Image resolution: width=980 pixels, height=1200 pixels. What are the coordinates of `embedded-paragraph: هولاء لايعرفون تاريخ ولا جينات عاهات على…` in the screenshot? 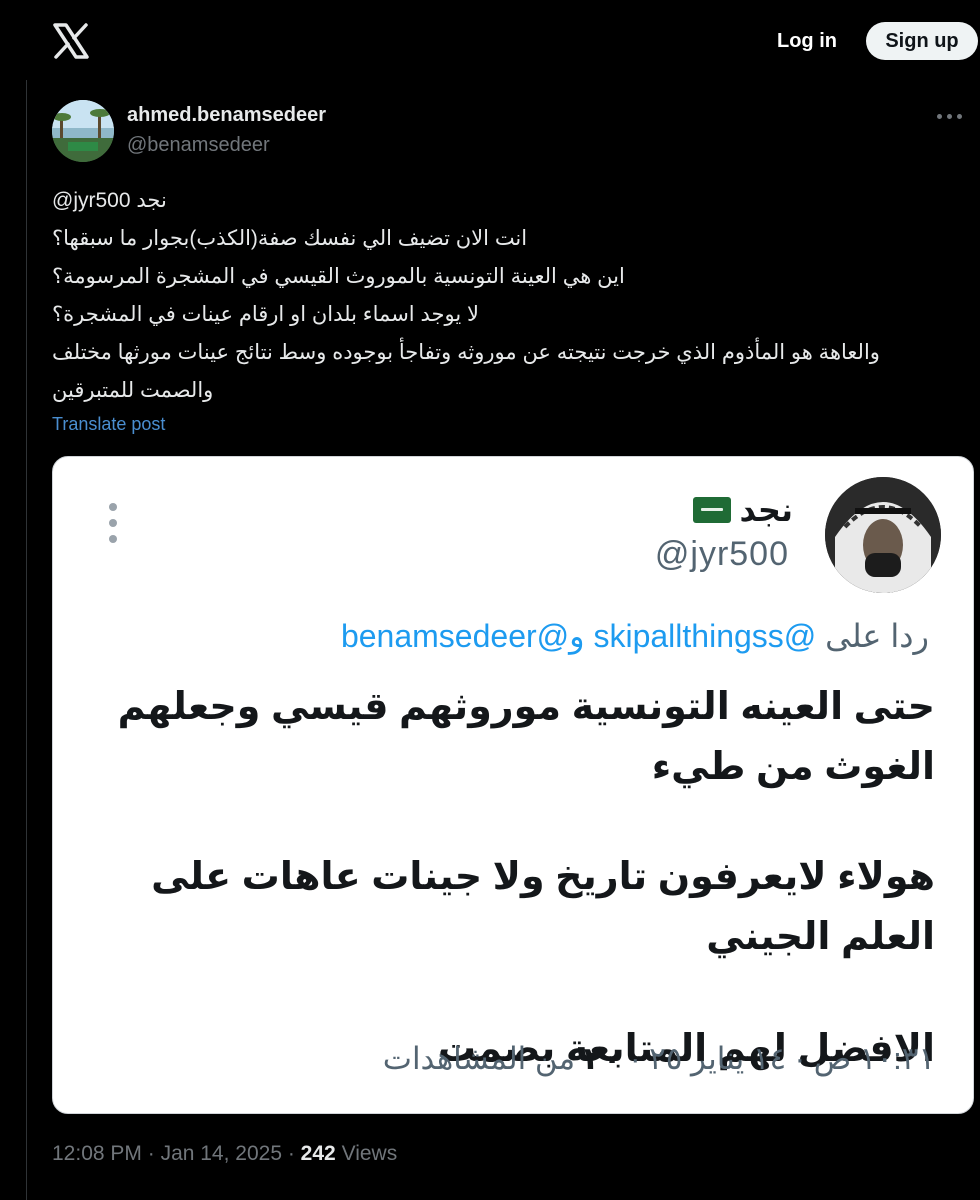 It's located at (543, 907).